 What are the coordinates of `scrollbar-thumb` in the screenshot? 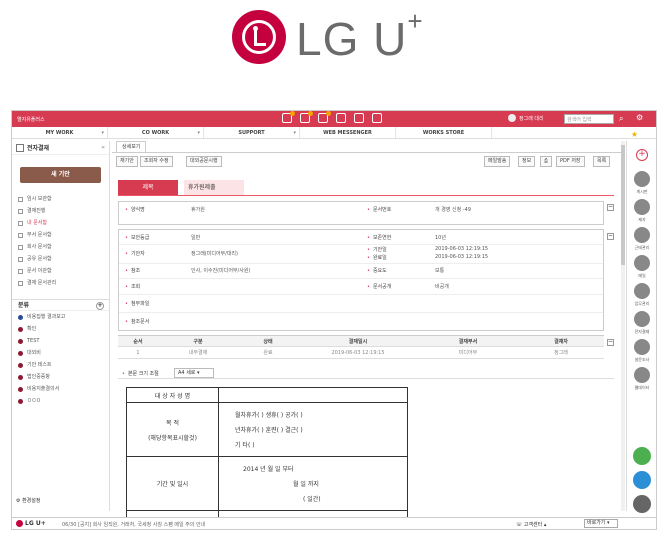 It's located at (623, 205).